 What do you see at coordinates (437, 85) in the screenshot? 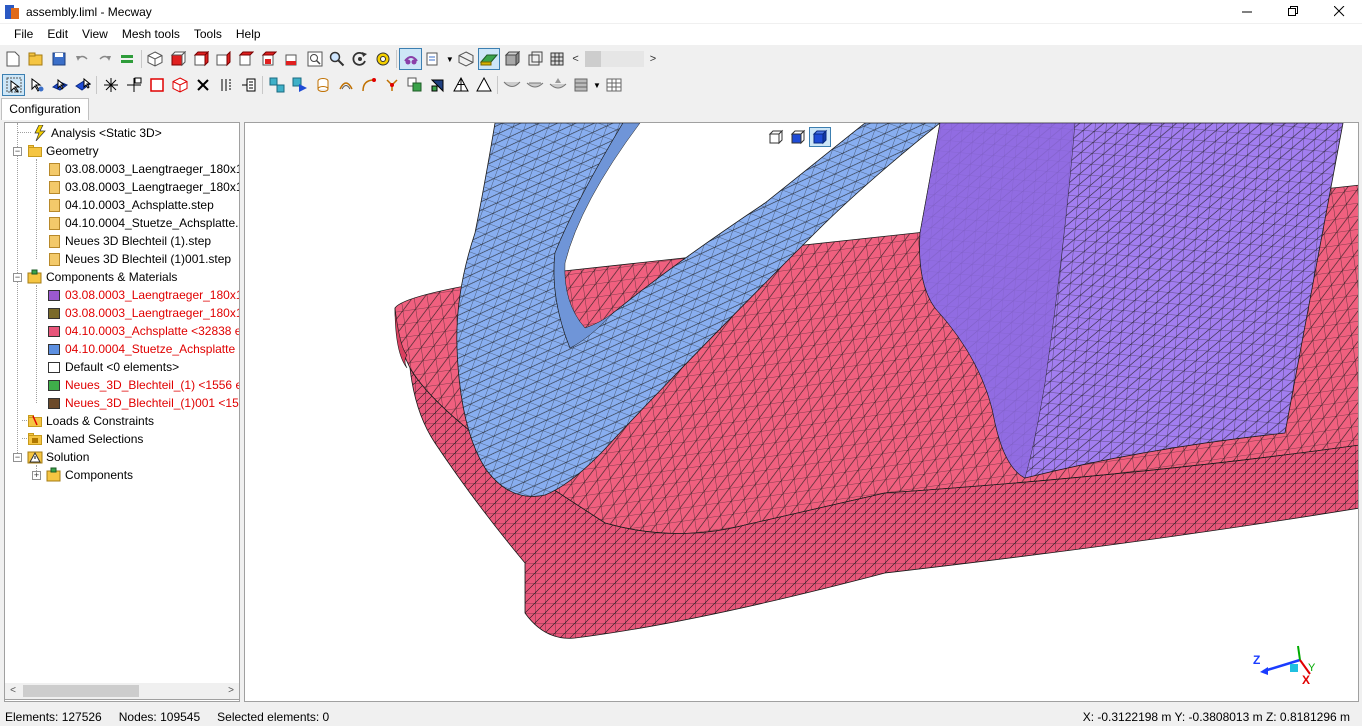
I see `mesh-quality-button` at bounding box center [437, 85].